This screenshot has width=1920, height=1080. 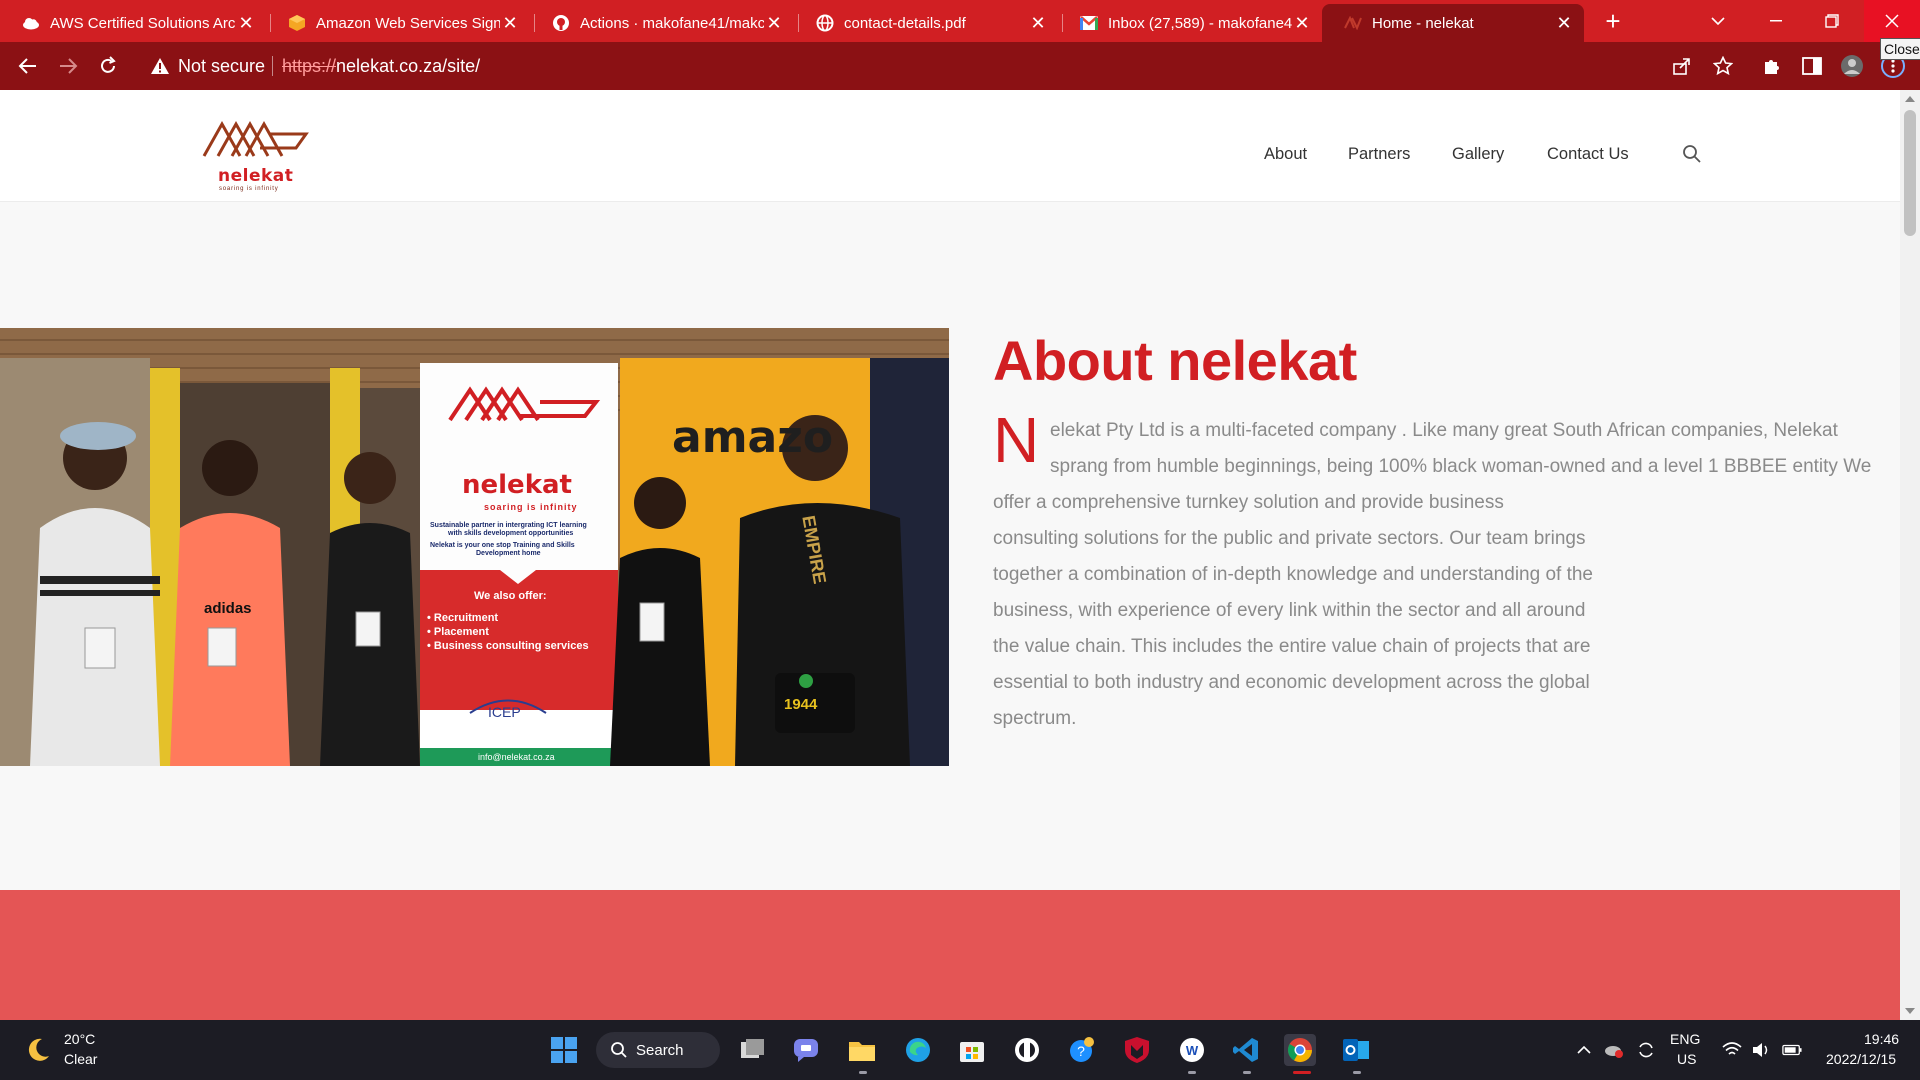 I want to click on chrome-icon, so click(x=1300, y=1050).